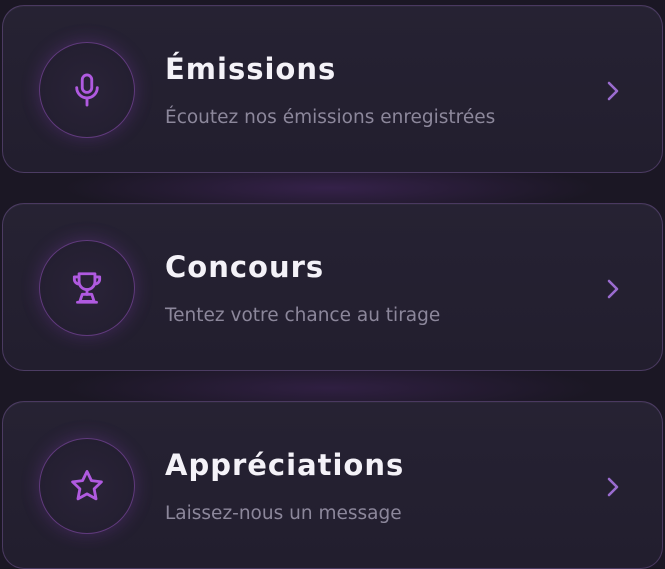 Image resolution: width=665 pixels, height=569 pixels. What do you see at coordinates (330, 117) in the screenshot?
I see `card-subtitle: Écoutez nos émissions enregistrées` at bounding box center [330, 117].